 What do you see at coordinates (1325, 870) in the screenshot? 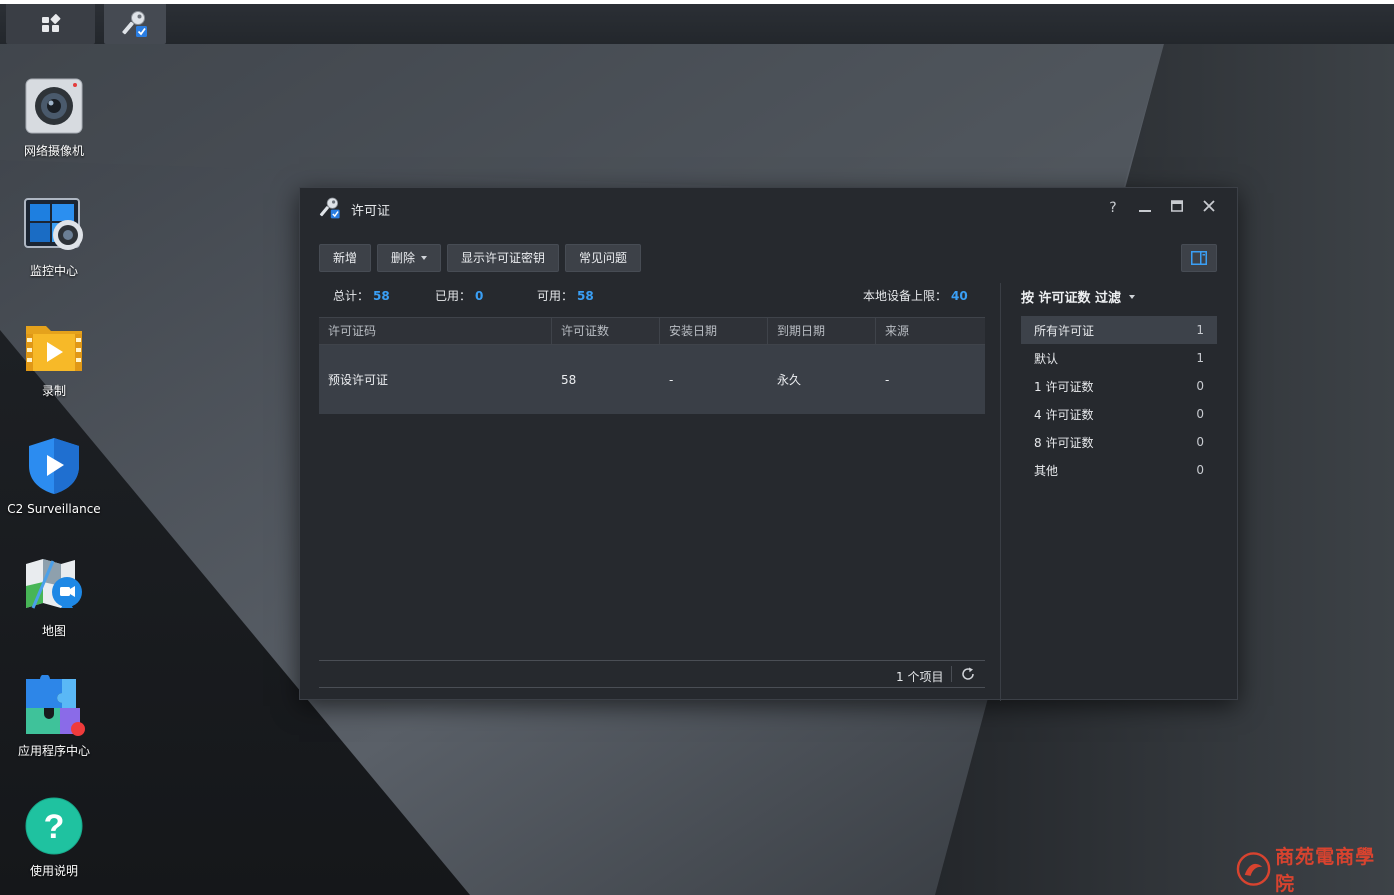
I see `watermark-text: 商苑電商學院` at bounding box center [1325, 870].